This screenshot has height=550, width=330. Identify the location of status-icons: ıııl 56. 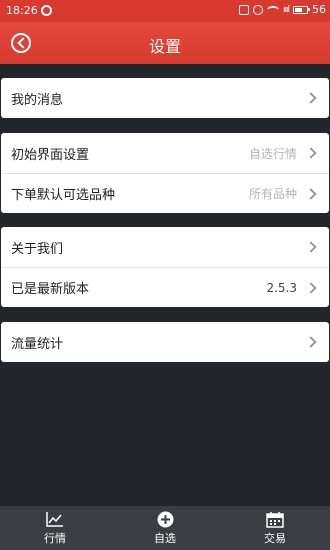
(282, 9).